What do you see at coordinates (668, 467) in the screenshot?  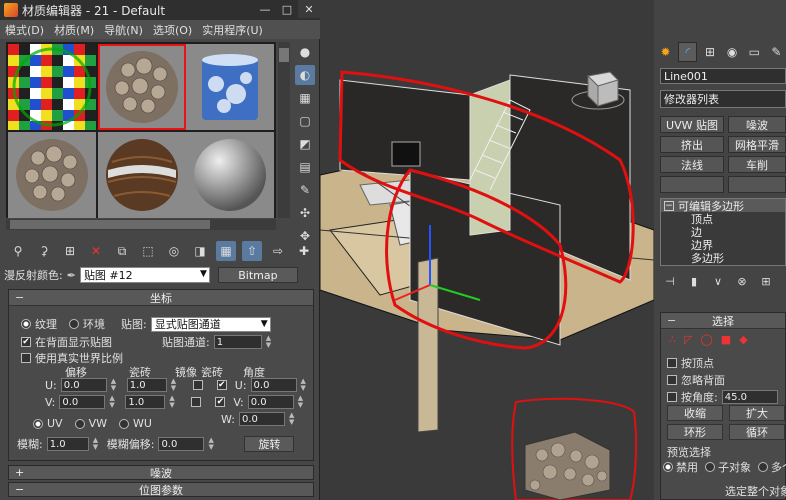 I see `disabled-radio` at bounding box center [668, 467].